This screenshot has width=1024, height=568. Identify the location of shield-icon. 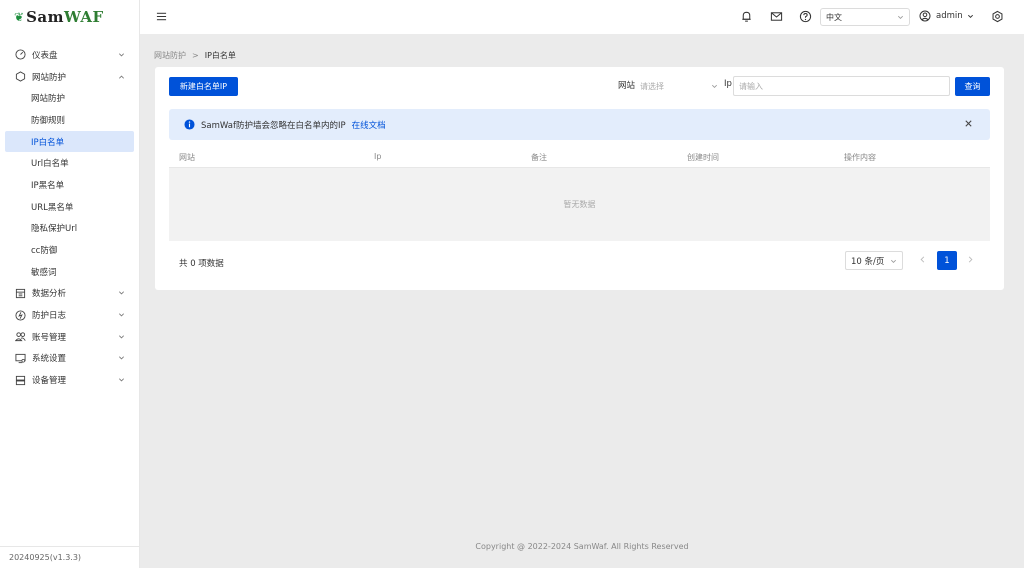
(20, 76).